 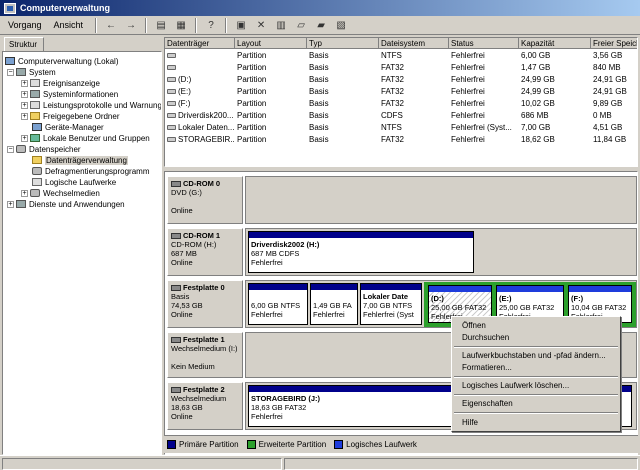 I want to click on tree-item-datenspeicher: − Datenspeicher, so click(x=44, y=149).